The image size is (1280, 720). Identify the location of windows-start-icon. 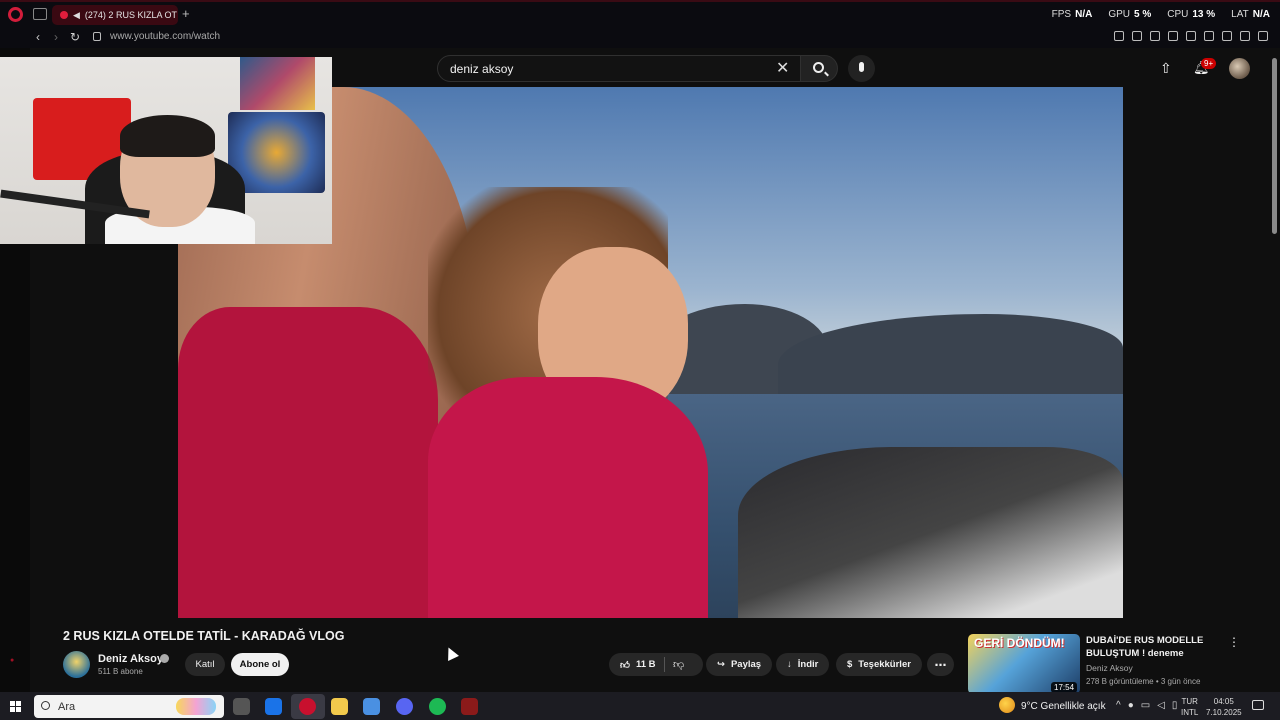
(15, 706).